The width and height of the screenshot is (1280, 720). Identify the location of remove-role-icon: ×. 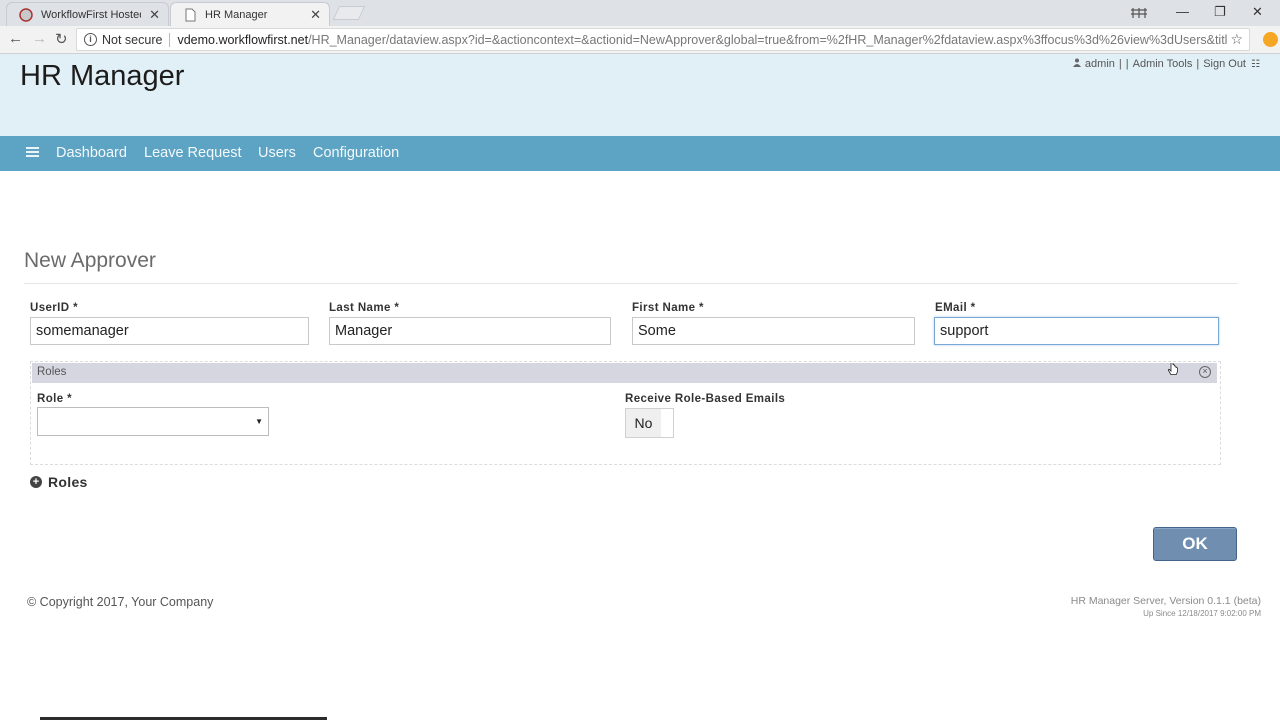
(1205, 372).